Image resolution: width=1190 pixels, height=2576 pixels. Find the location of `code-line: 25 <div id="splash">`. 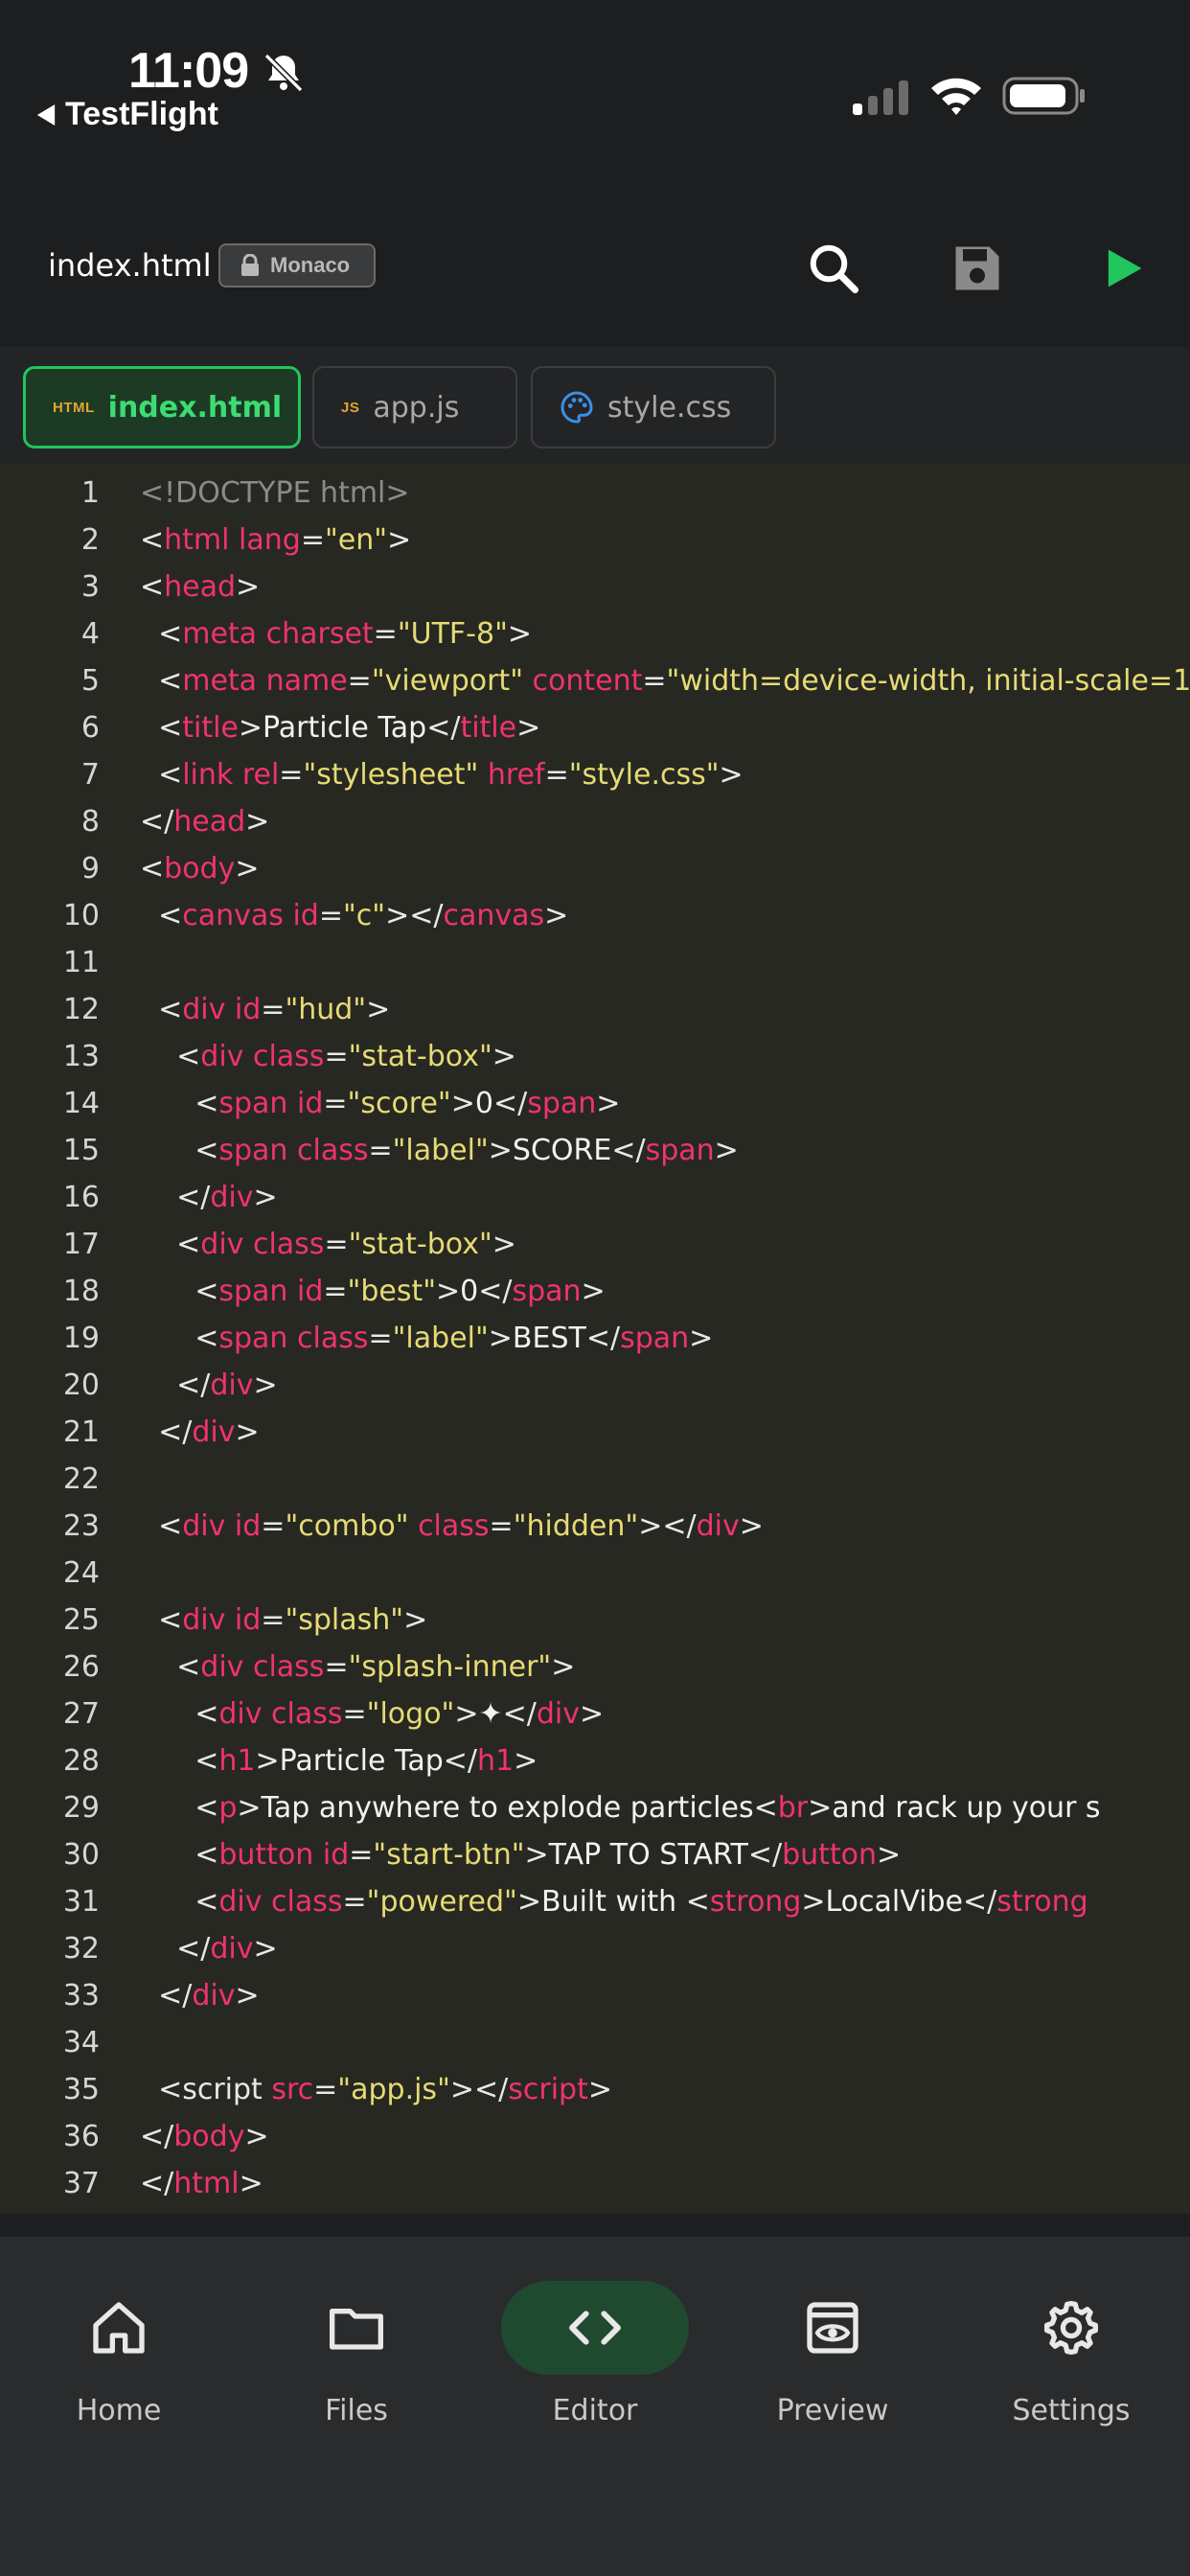

code-line: 25 <div id="splash"> is located at coordinates (595, 1621).